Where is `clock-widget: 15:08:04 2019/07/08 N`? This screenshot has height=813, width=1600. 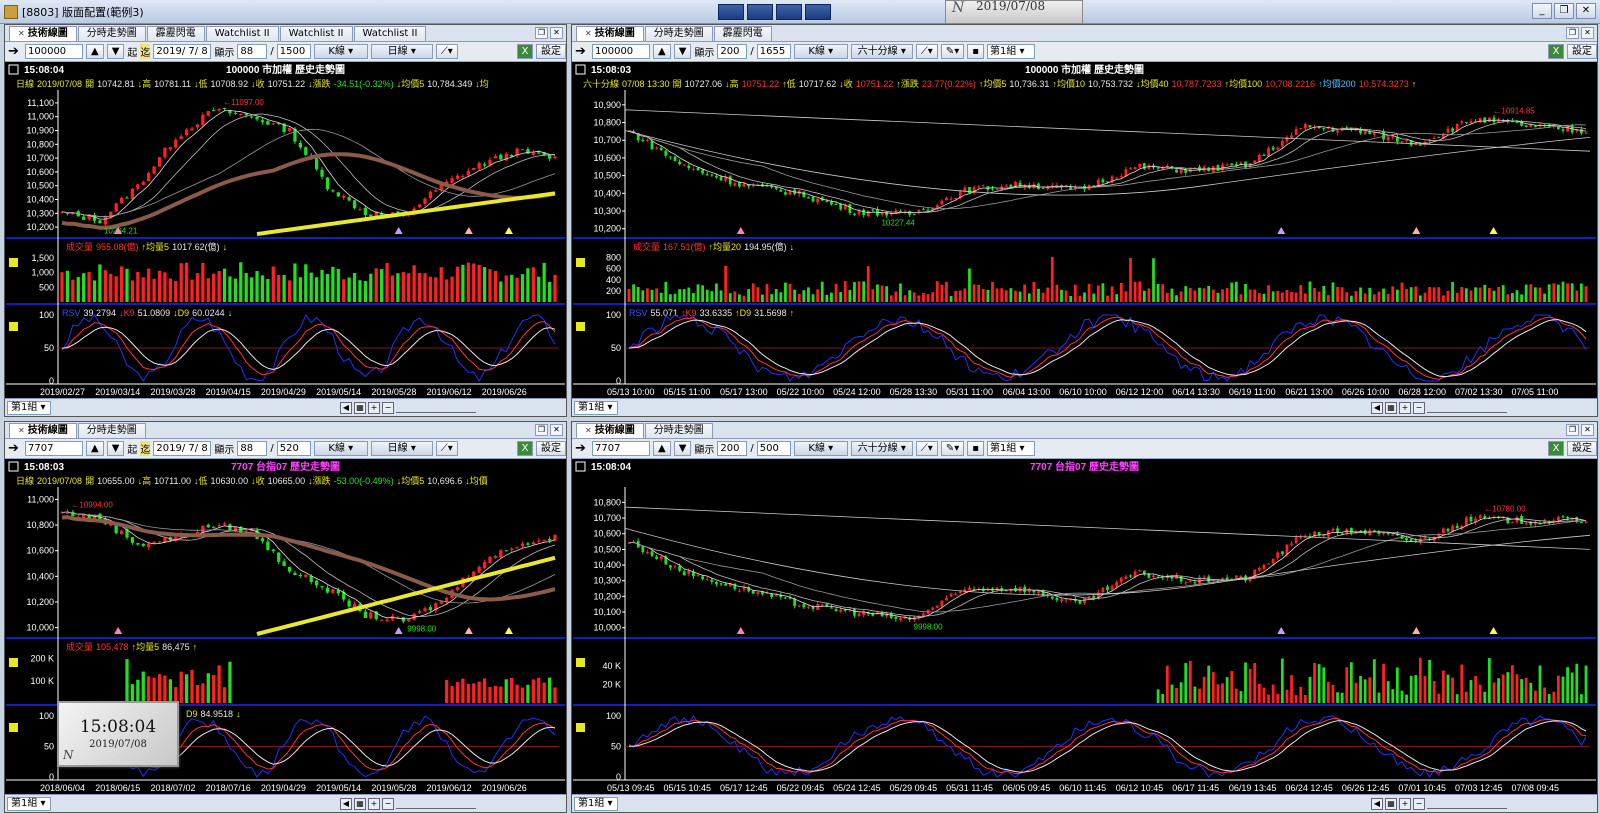 clock-widget: 15:08:04 2019/07/08 N is located at coordinates (118, 734).